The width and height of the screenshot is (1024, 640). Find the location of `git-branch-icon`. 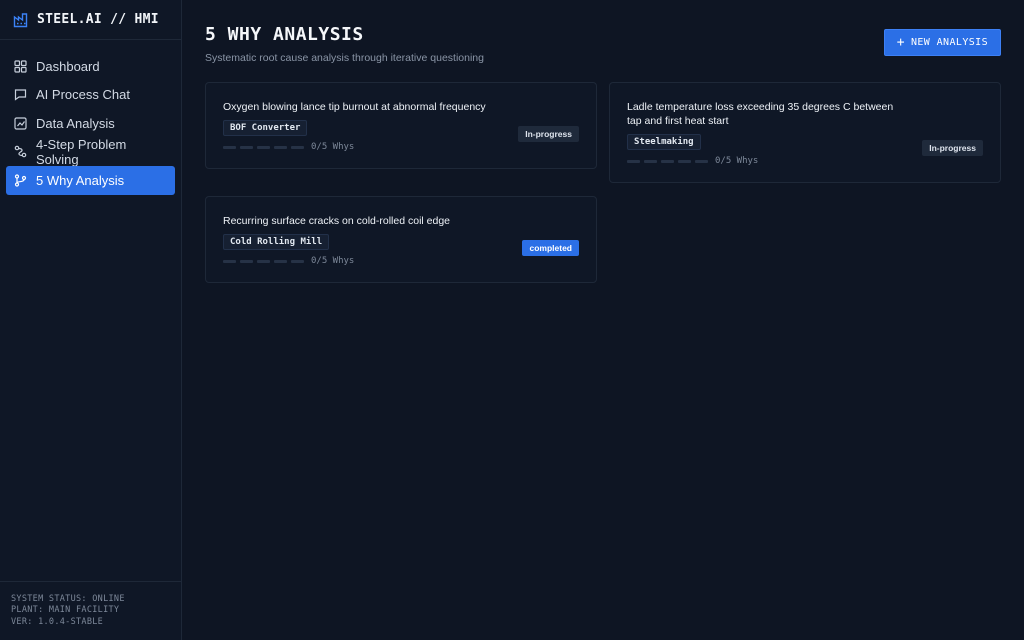

git-branch-icon is located at coordinates (20, 180).